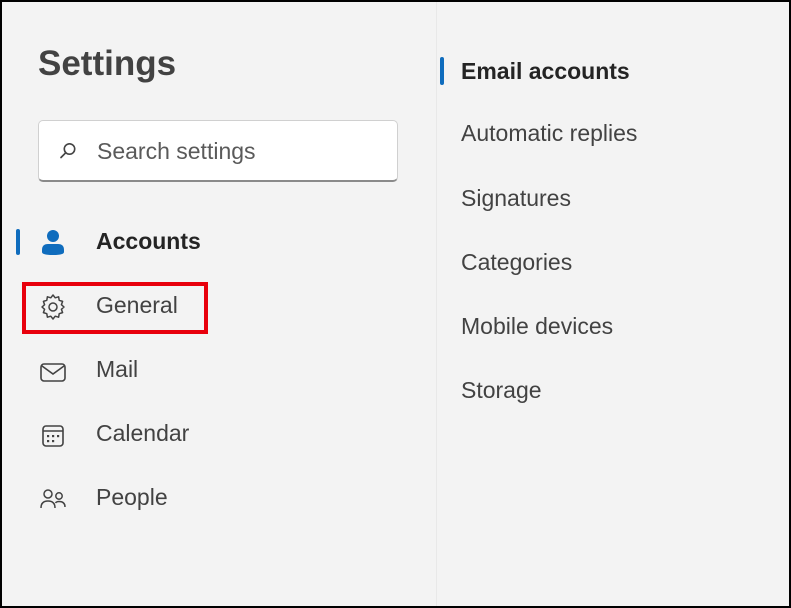 This screenshot has width=791, height=608. I want to click on person-icon, so click(53, 243).